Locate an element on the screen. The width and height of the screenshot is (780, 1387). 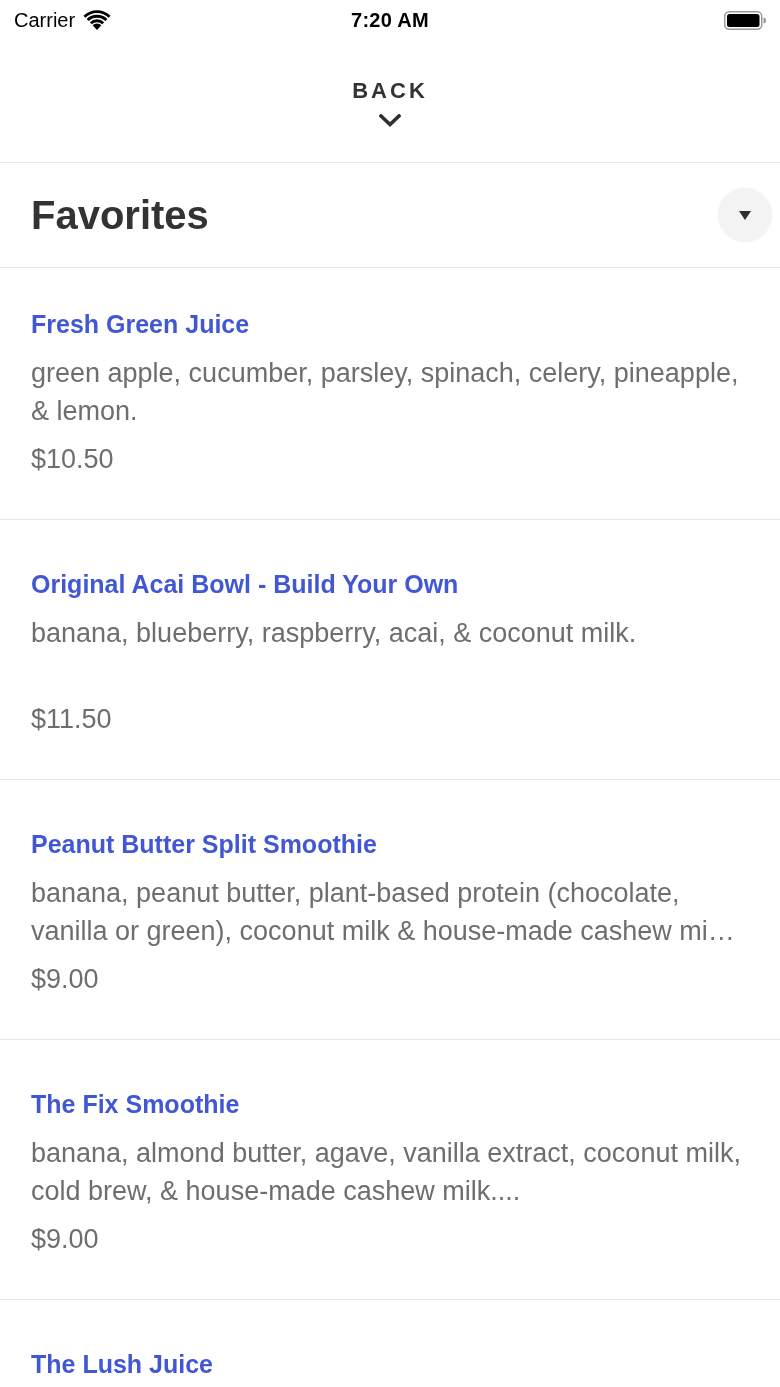
battery-icon is located at coordinates (745, 20).